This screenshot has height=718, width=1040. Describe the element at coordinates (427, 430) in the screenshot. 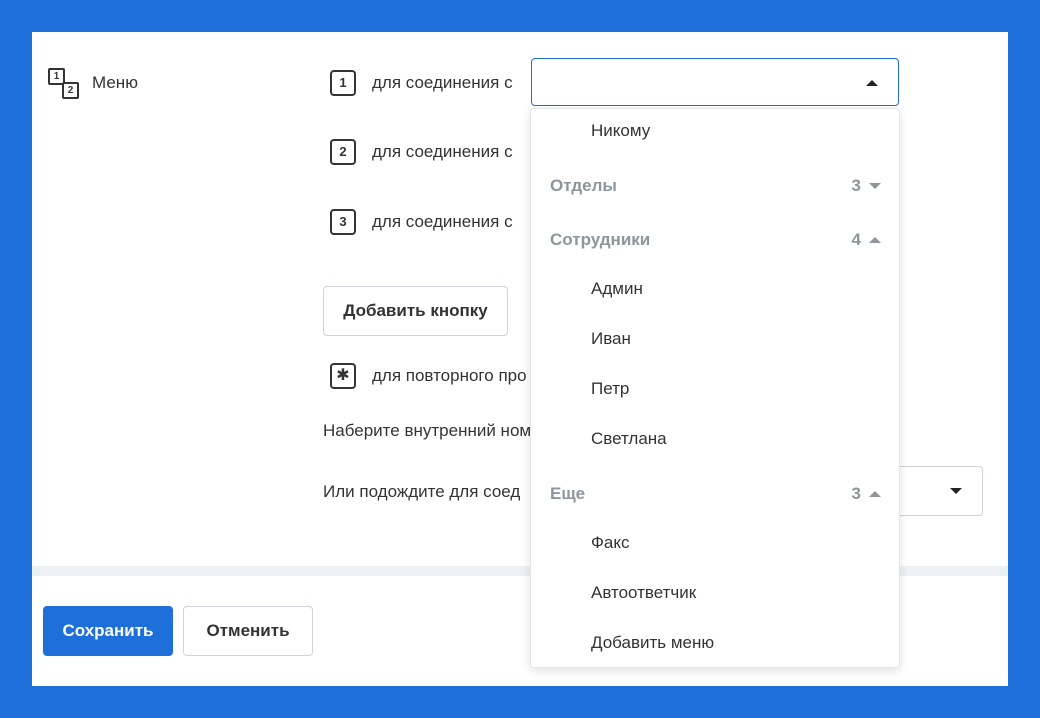

I see `extension-hint: Наберите внутренний ном` at that location.